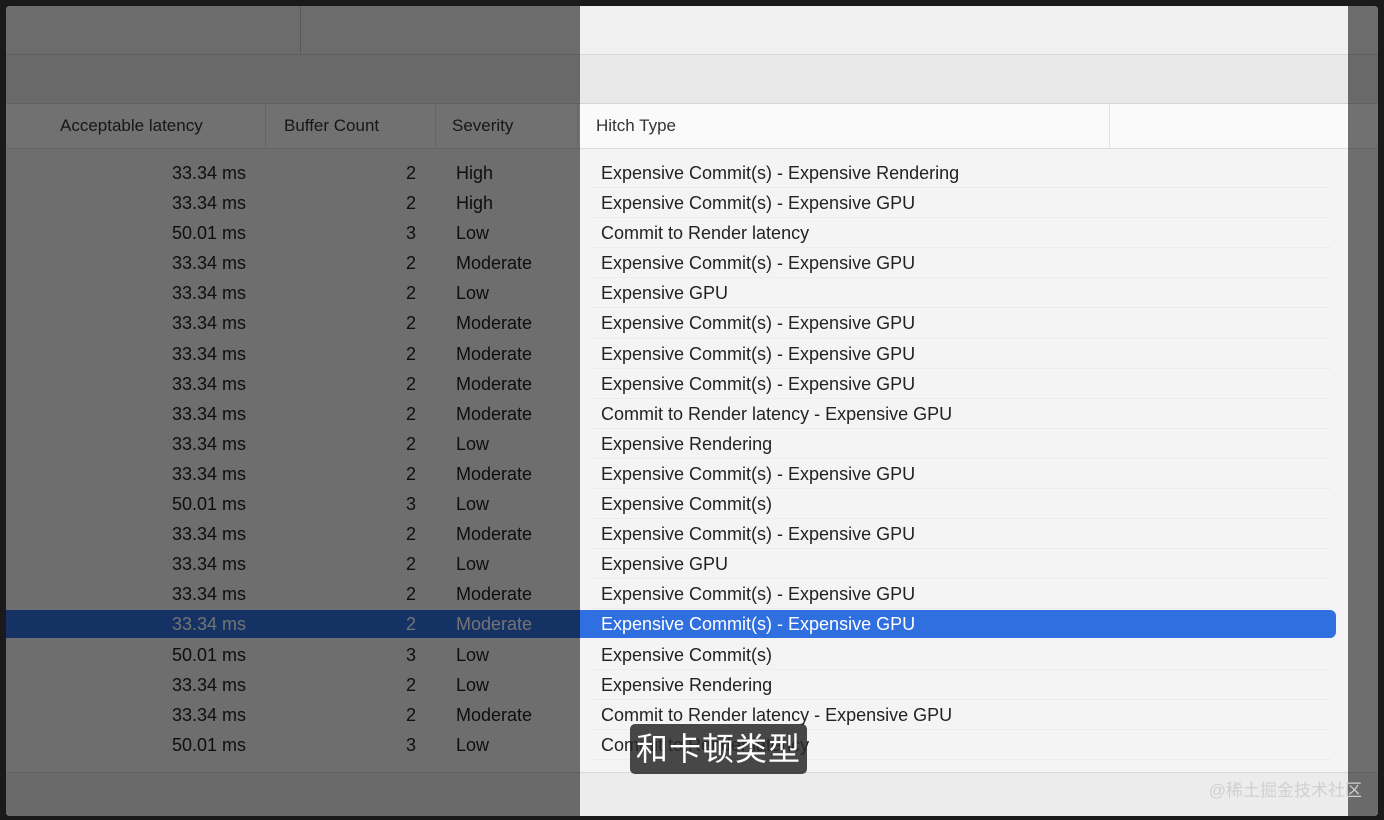 Image resolution: width=1384 pixels, height=820 pixels. What do you see at coordinates (692, 79) in the screenshot?
I see `secondary-toolbar` at bounding box center [692, 79].